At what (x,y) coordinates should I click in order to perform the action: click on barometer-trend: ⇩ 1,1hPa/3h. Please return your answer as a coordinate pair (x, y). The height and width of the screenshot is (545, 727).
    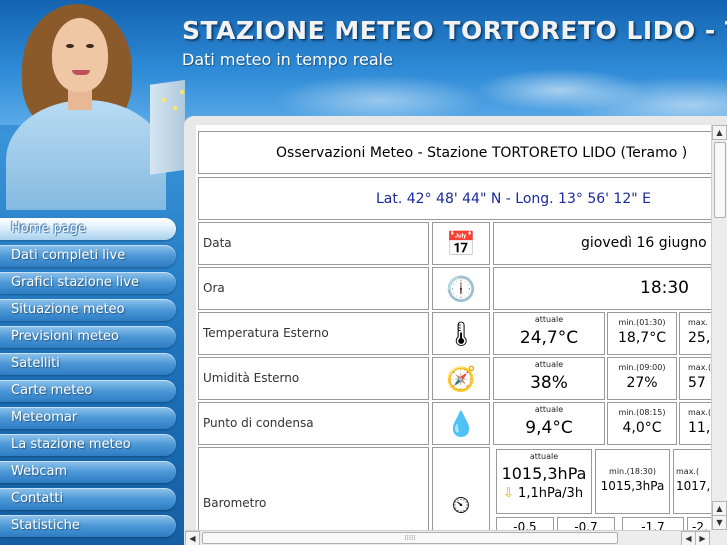
    Looking at the image, I should click on (544, 493).